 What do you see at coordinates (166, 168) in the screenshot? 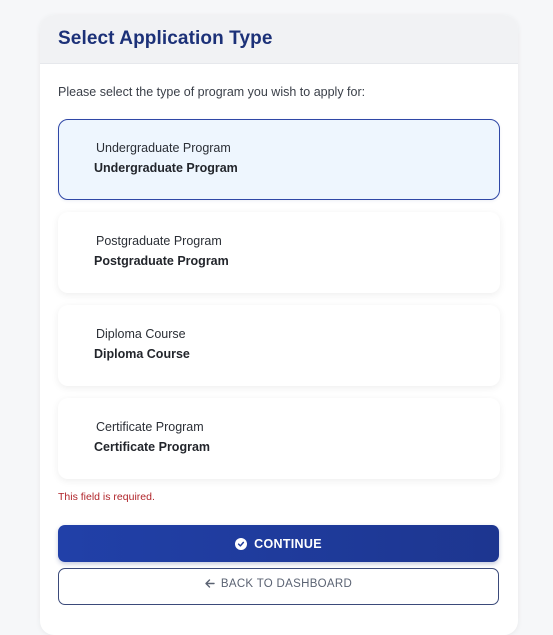
I see `option-subtitle: Undergraduate Program` at bounding box center [166, 168].